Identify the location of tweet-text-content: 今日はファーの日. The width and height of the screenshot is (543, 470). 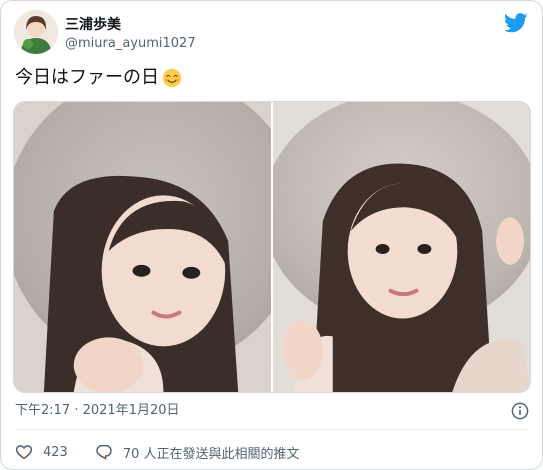
(87, 77).